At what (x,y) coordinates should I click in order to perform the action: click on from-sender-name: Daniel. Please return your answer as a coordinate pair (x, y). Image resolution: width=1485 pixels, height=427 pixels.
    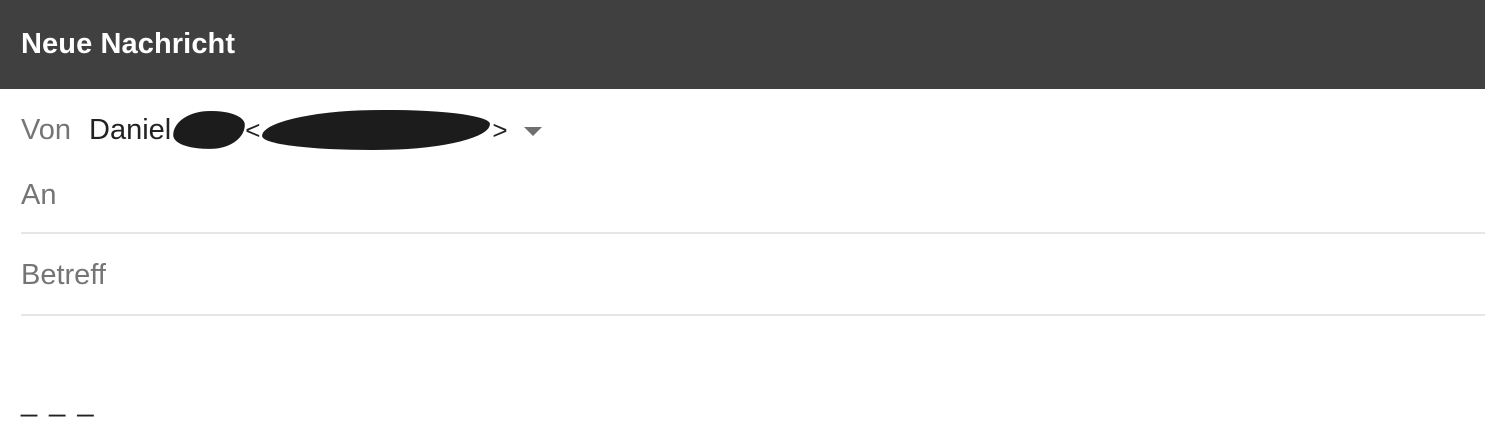
    Looking at the image, I should click on (130, 130).